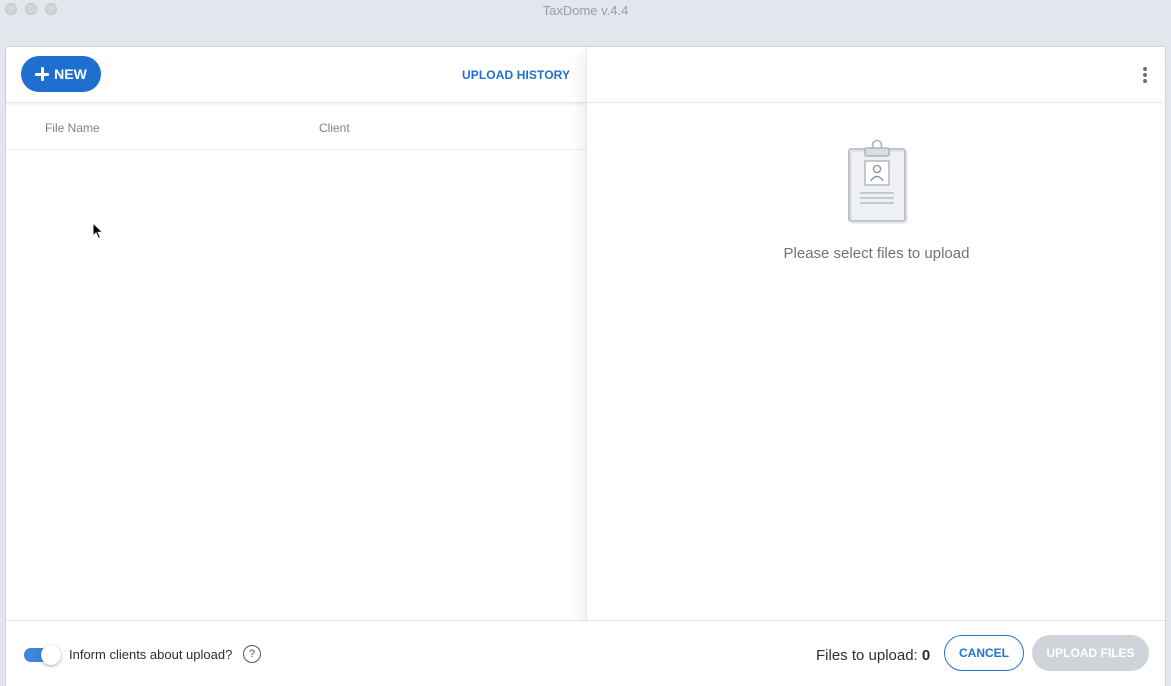  What do you see at coordinates (1090, 653) in the screenshot?
I see `upload-files-button: UPLOAD FILES` at bounding box center [1090, 653].